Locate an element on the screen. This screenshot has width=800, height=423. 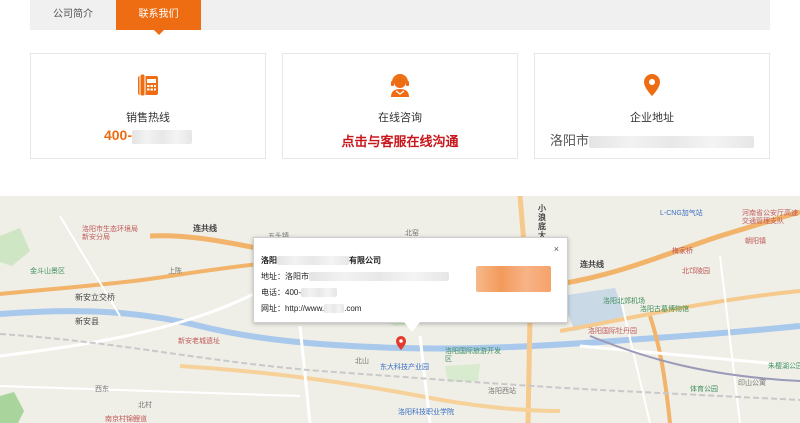
consult-title: 在线咨询 is located at coordinates (400, 118).